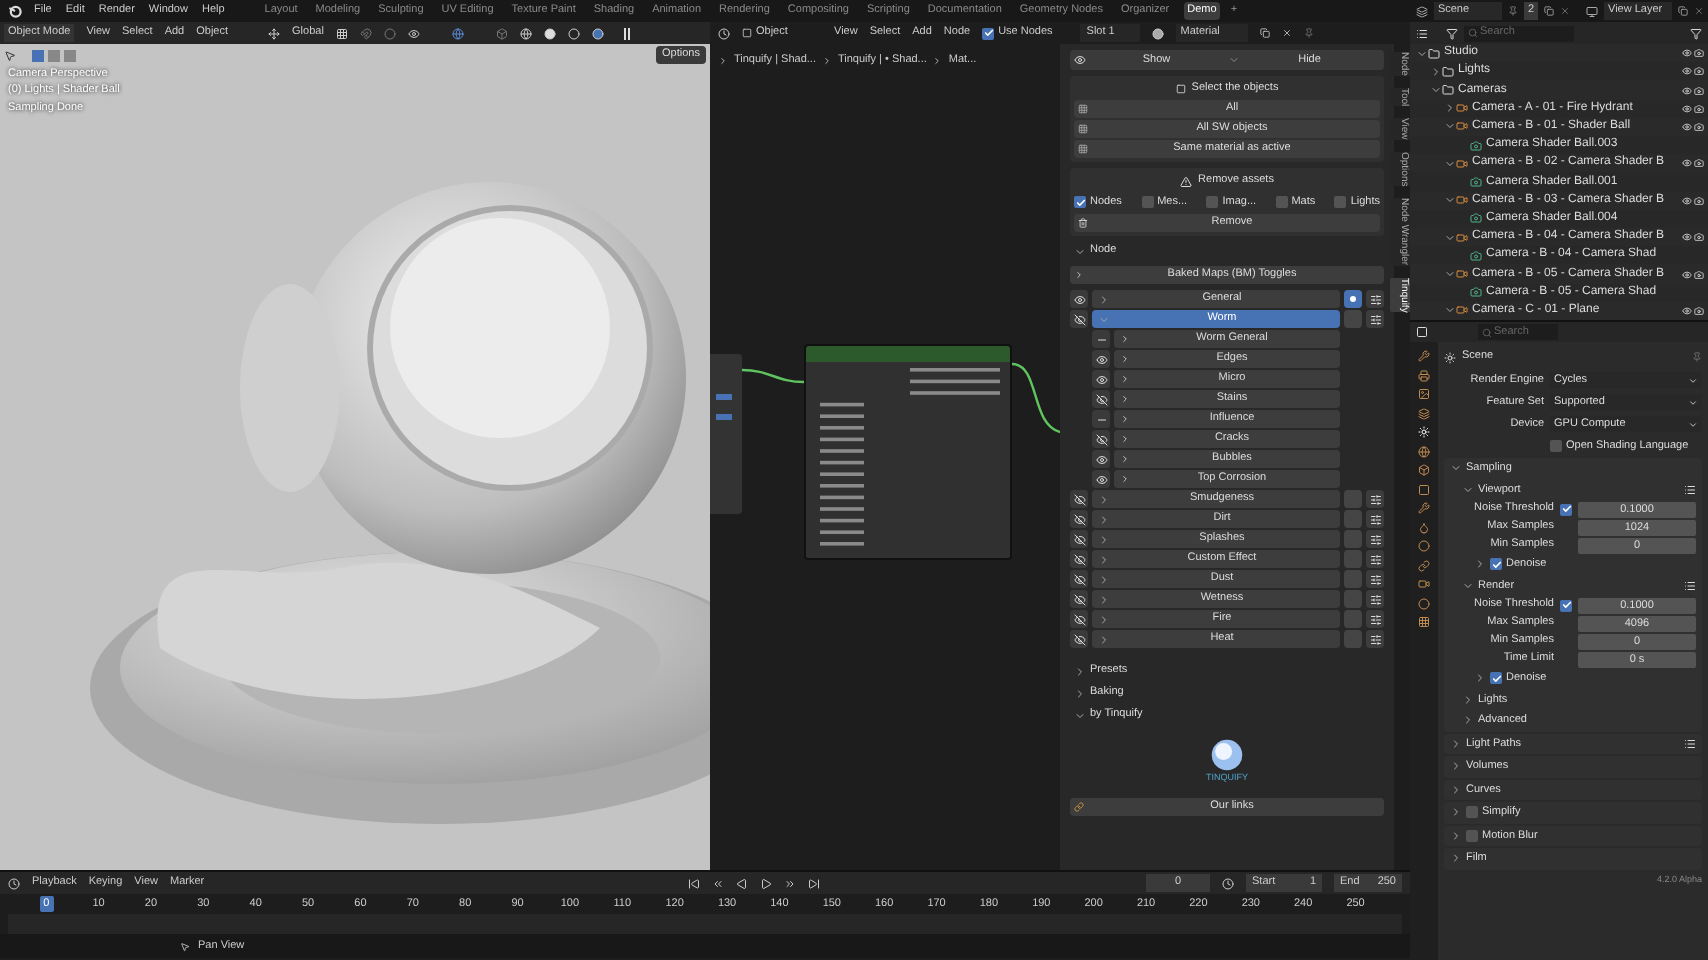  What do you see at coordinates (1424, 622) in the screenshot?
I see `texture-icon` at bounding box center [1424, 622].